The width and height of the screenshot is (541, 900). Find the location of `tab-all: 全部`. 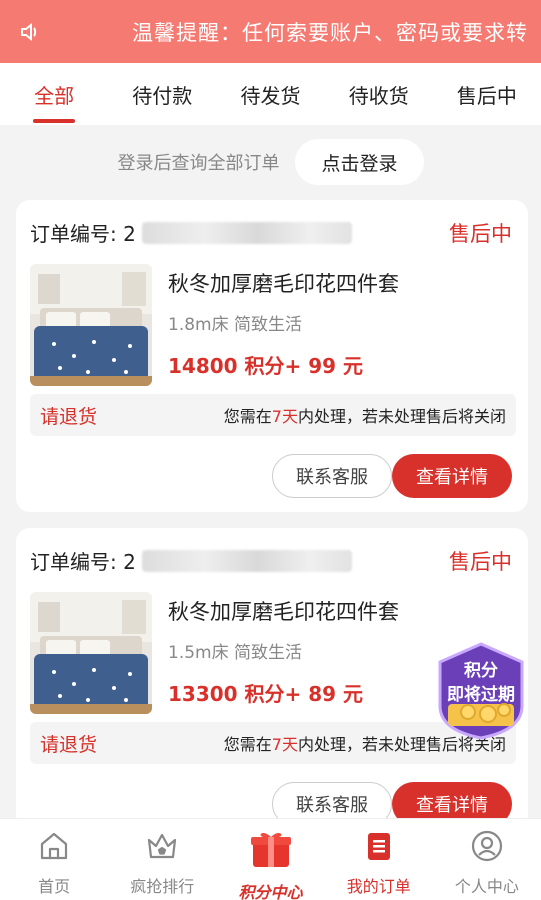

tab-all: 全部 is located at coordinates (54, 94).